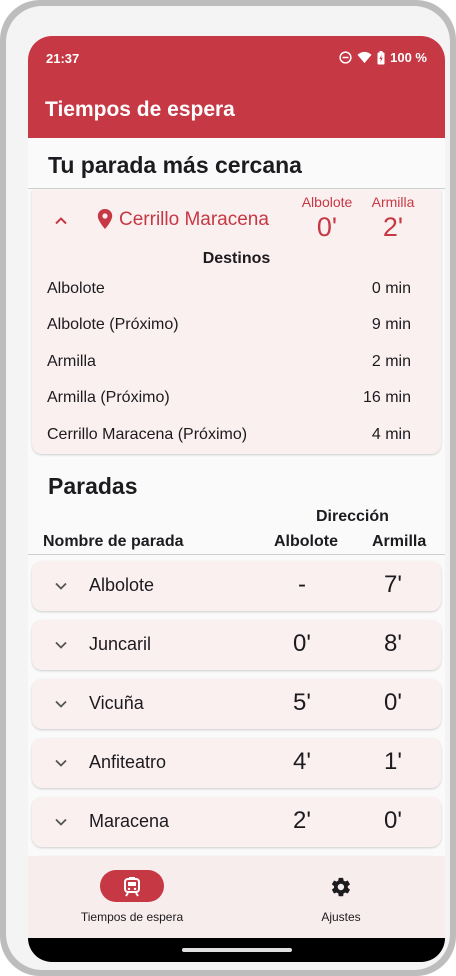 The width and height of the screenshot is (456, 976). Describe the element at coordinates (229, 292) in the screenshot. I see `destination-row: Albolote 0 min` at that location.